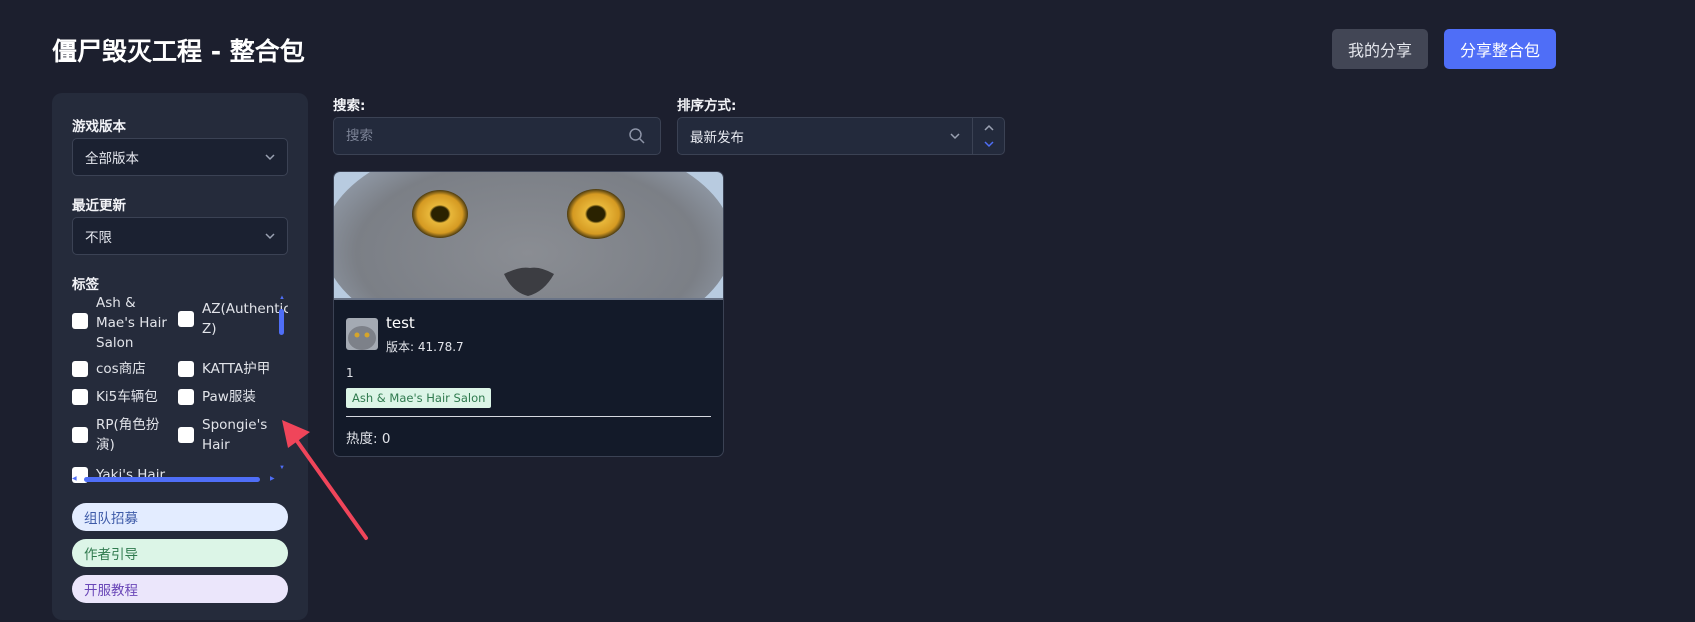 This screenshot has width=1695, height=622. I want to click on tag-checkbox-az: AZ(Authentic Z), so click(233, 319).